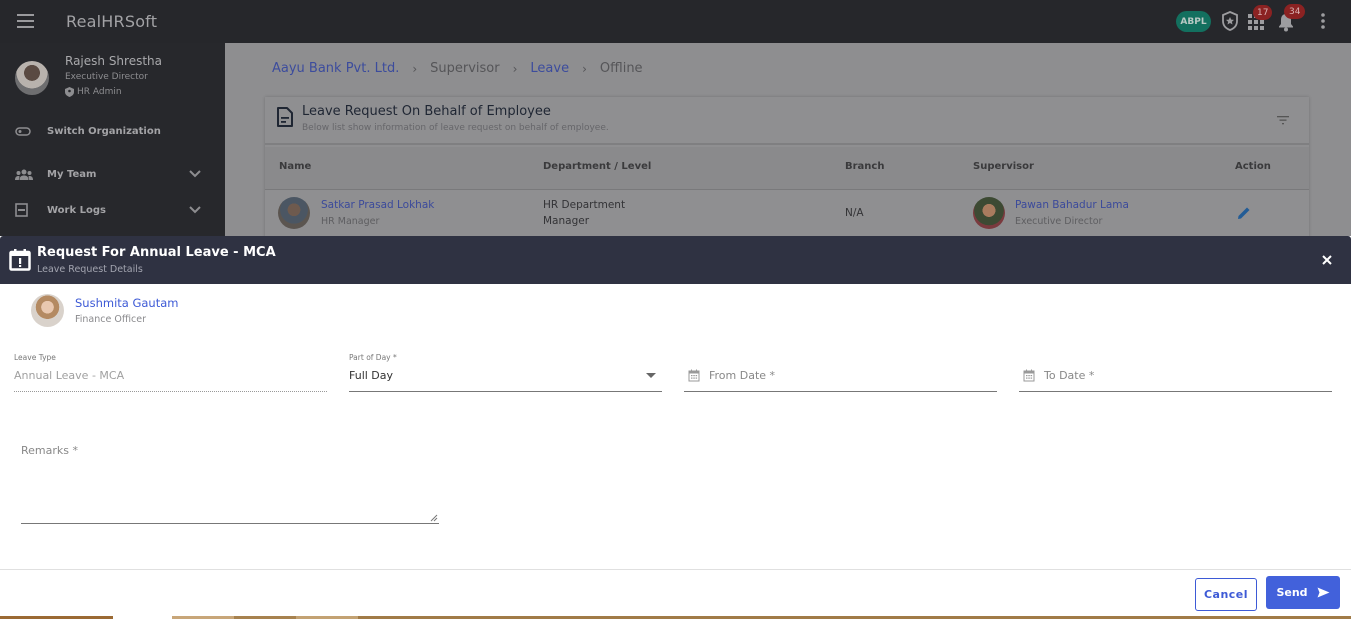 The width and height of the screenshot is (1351, 619). Describe the element at coordinates (621, 68) in the screenshot. I see `breadcrumb-offline: Offline` at that location.